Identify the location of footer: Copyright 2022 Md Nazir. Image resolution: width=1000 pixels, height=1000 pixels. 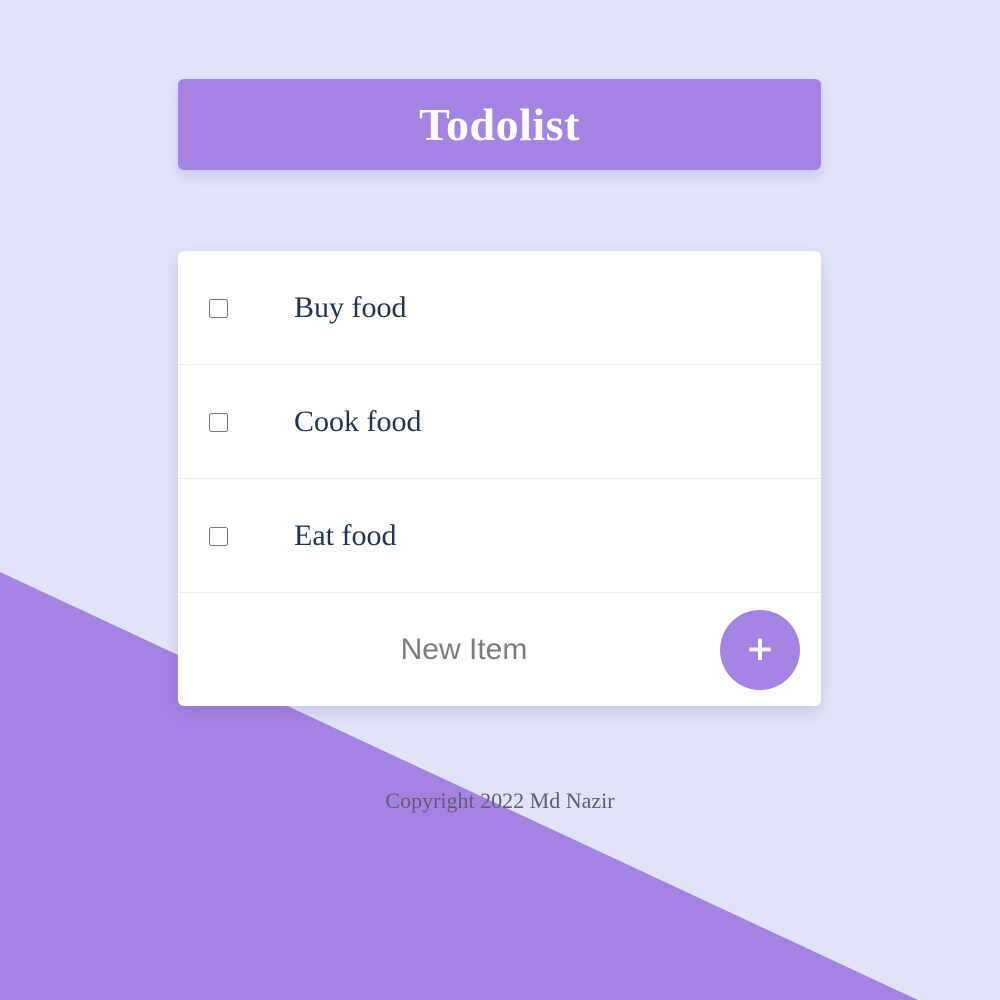
(500, 801).